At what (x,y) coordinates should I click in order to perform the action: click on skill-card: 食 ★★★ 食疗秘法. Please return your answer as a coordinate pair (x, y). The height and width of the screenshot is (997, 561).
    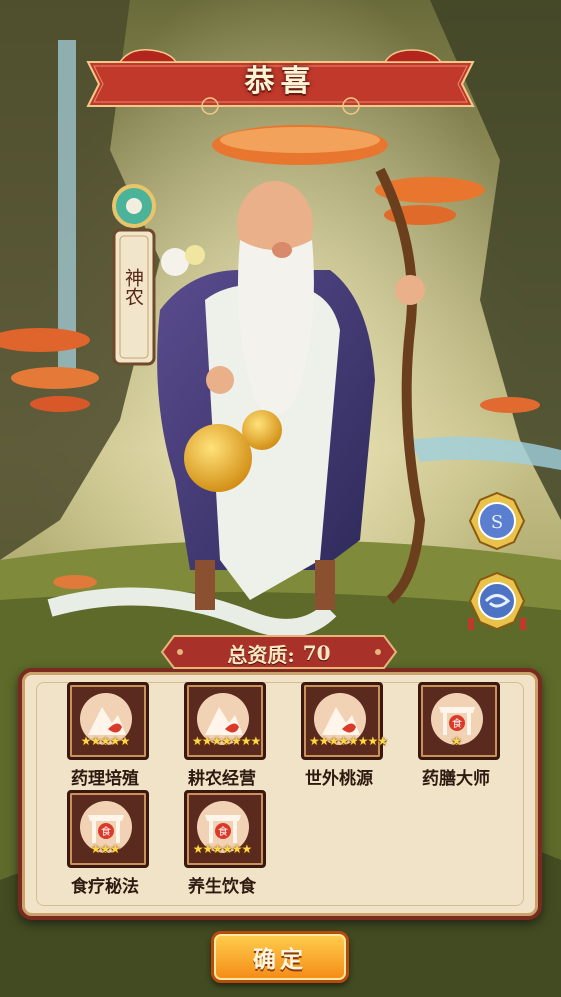
    Looking at the image, I should click on (105, 845).